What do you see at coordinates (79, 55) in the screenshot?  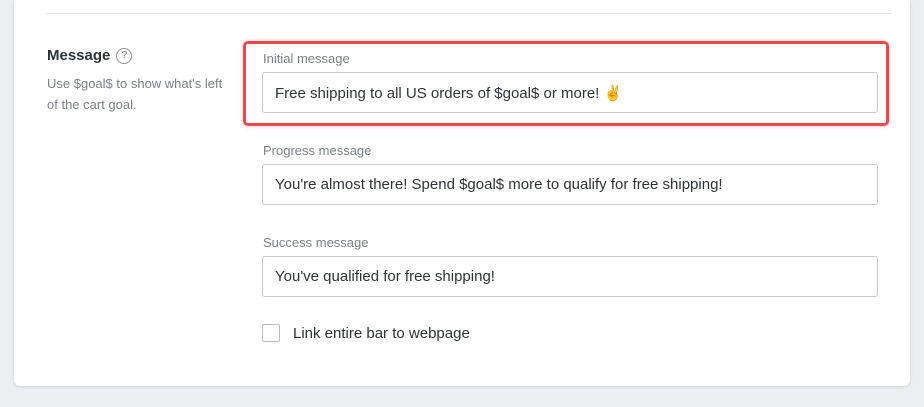 I see `section-title: Message` at bounding box center [79, 55].